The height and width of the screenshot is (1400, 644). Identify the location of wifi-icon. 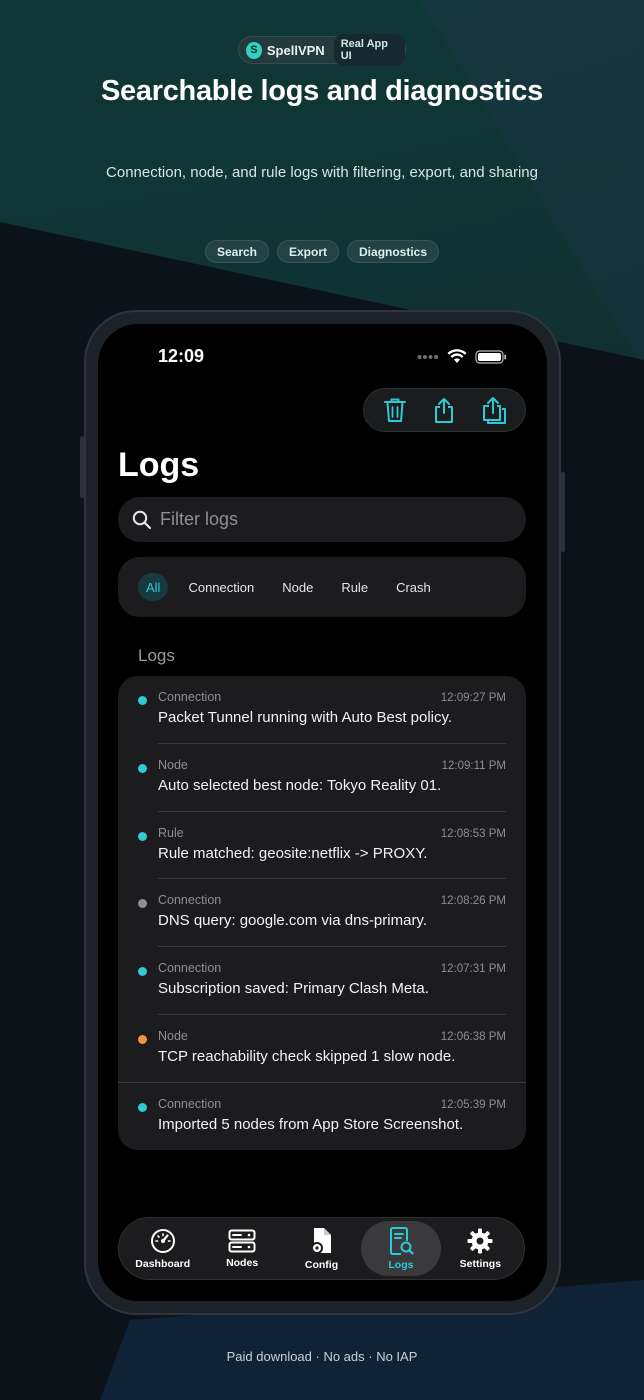
(457, 356).